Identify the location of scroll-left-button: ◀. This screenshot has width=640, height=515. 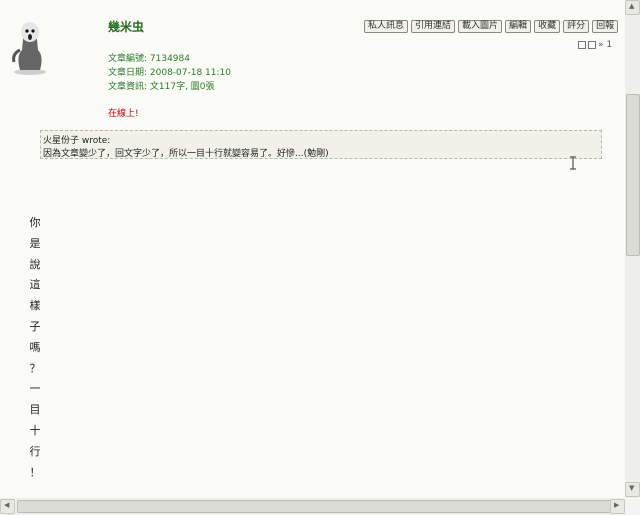
(7, 506).